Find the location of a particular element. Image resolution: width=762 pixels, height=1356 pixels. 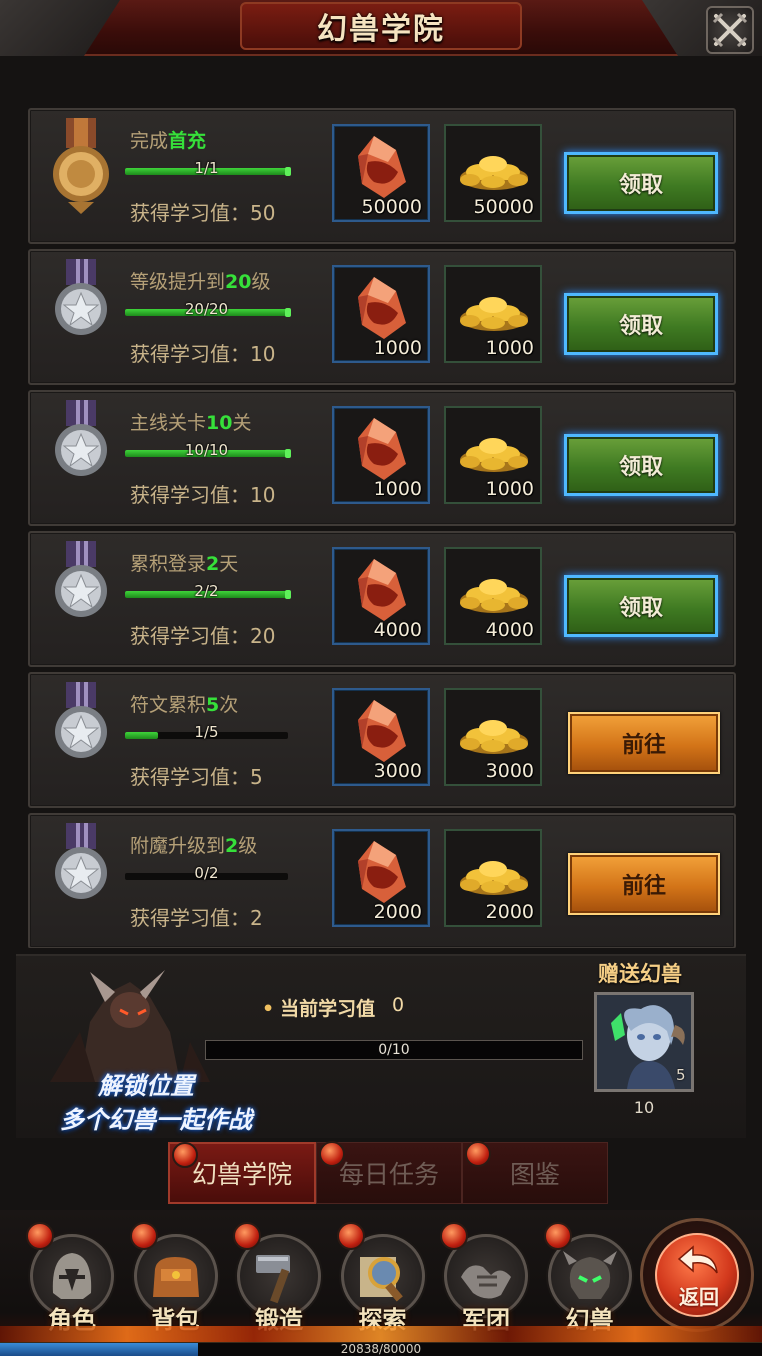

exp-text: 20838/80000 is located at coordinates (381, 1349).